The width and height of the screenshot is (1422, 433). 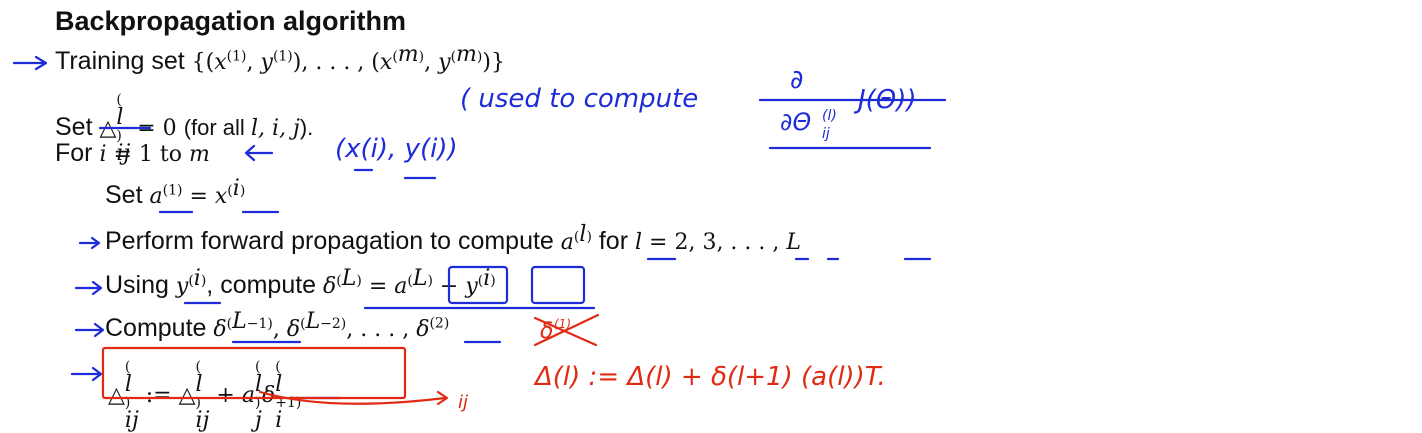 What do you see at coordinates (795, 122) in the screenshot?
I see `svg-text: ∂Θ` at bounding box center [795, 122].